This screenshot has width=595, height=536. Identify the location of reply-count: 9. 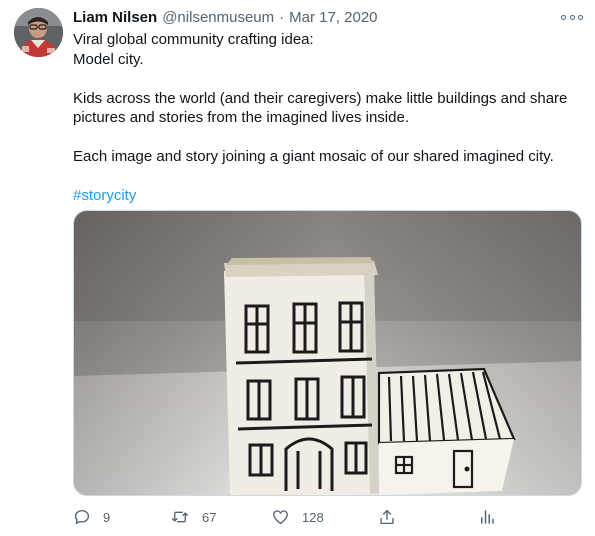
(107, 517).